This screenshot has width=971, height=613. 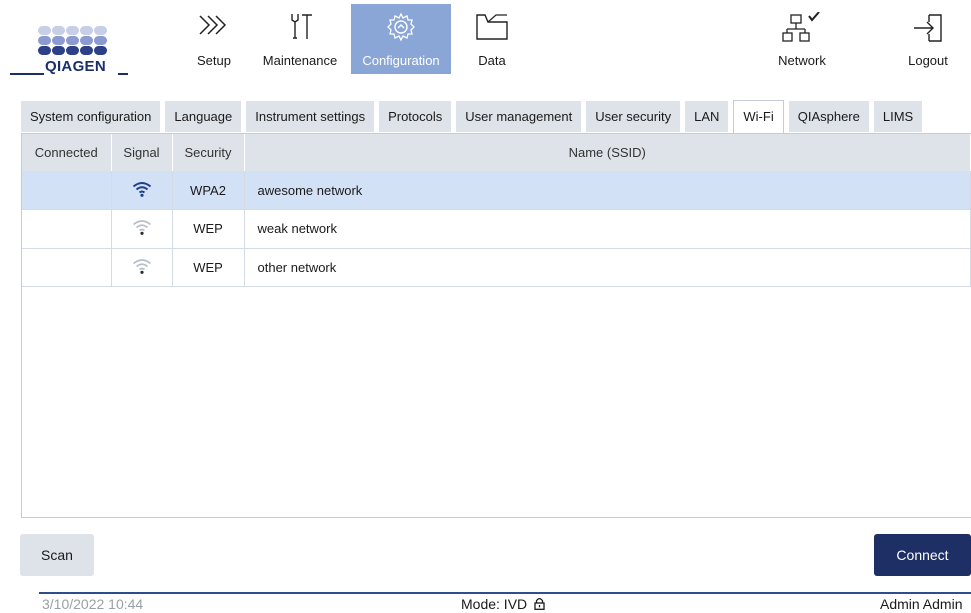 I want to click on header-connected: Connected, so click(x=67, y=152).